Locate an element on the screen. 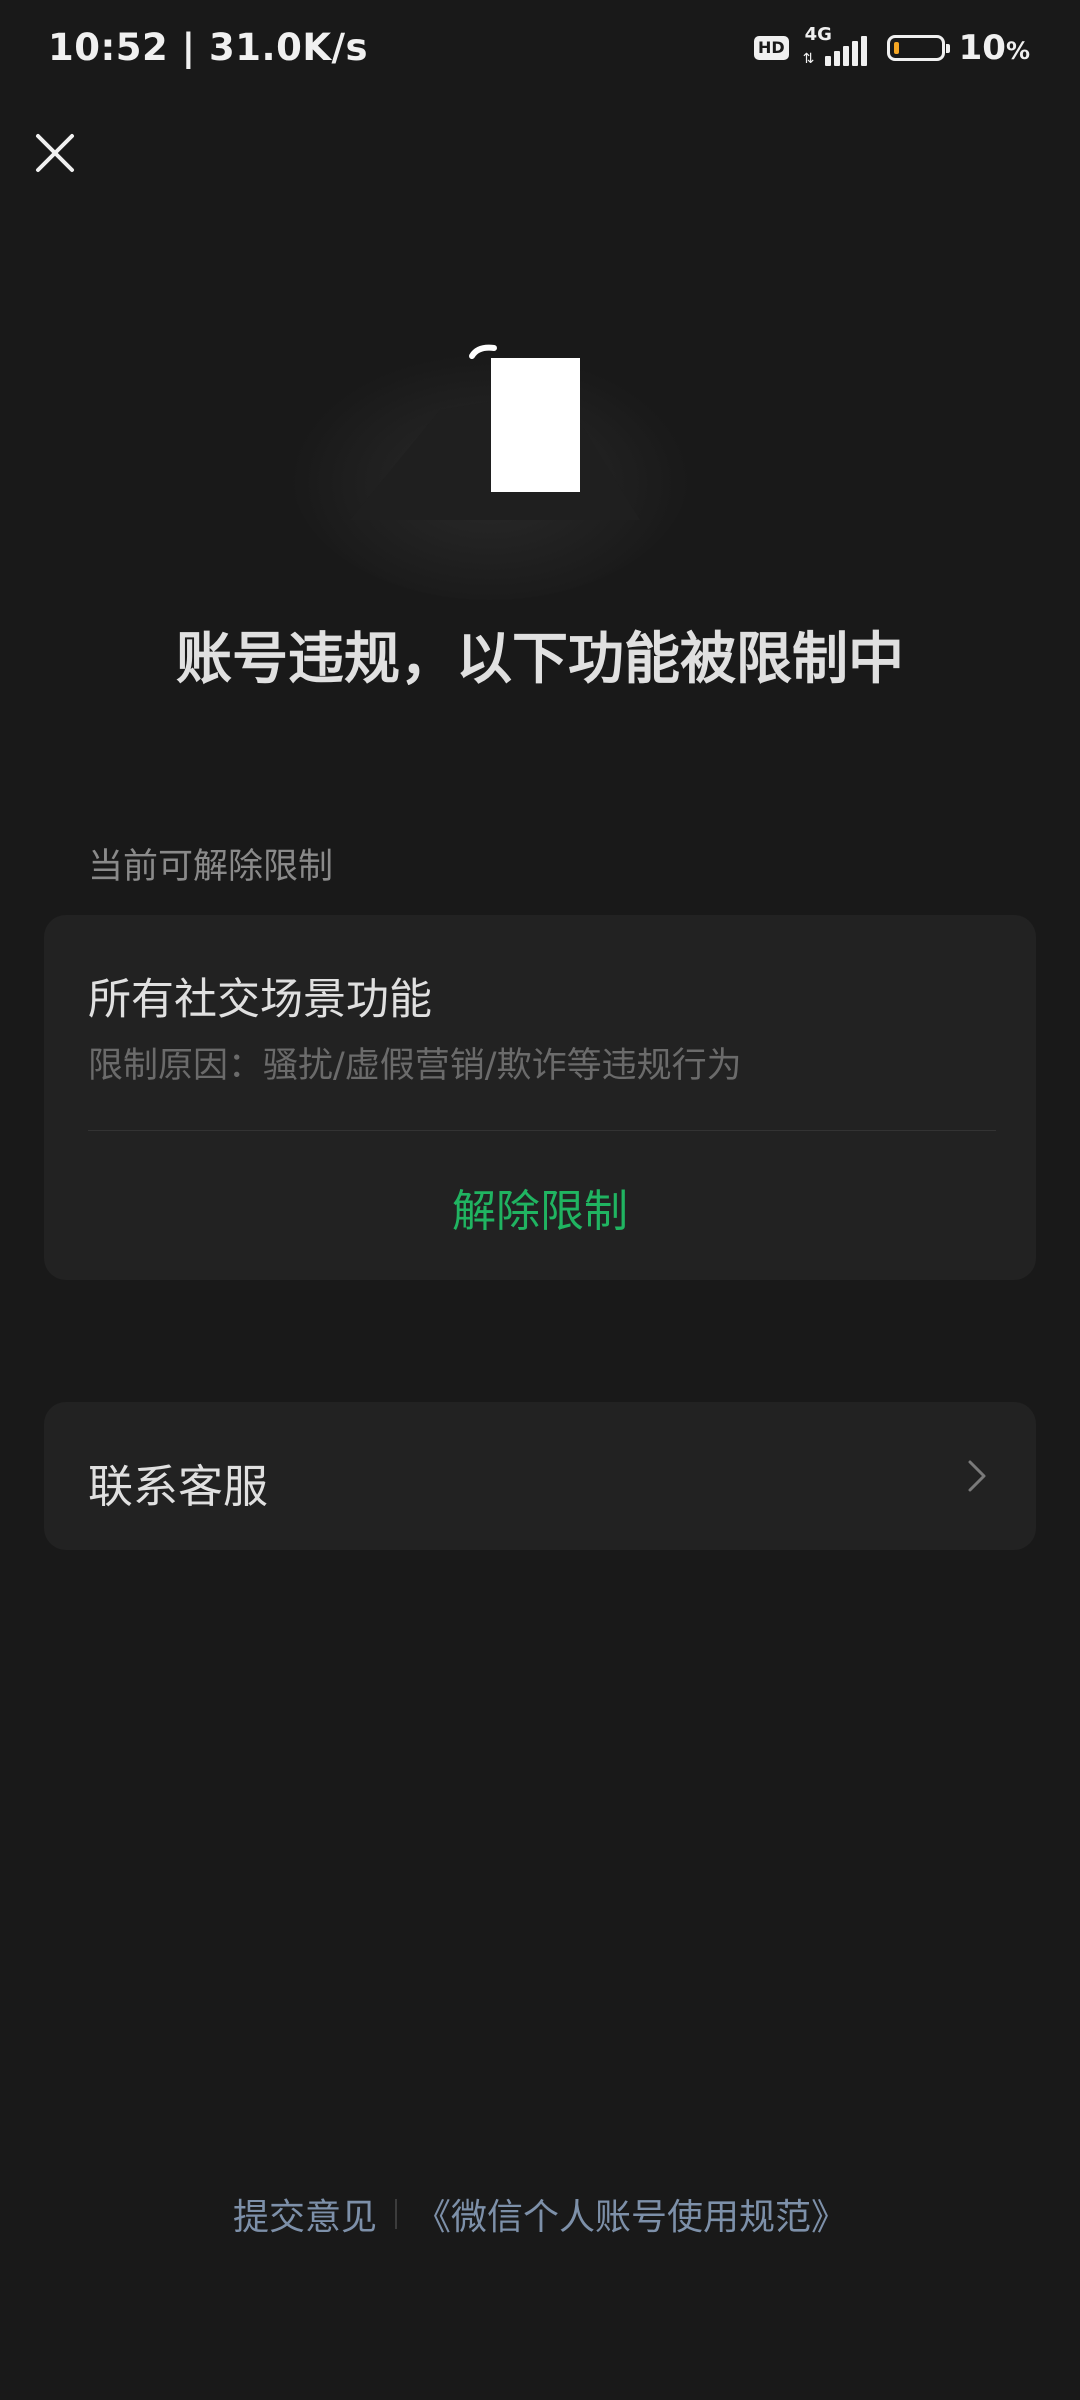  network-type-label: 4G is located at coordinates (818, 34).